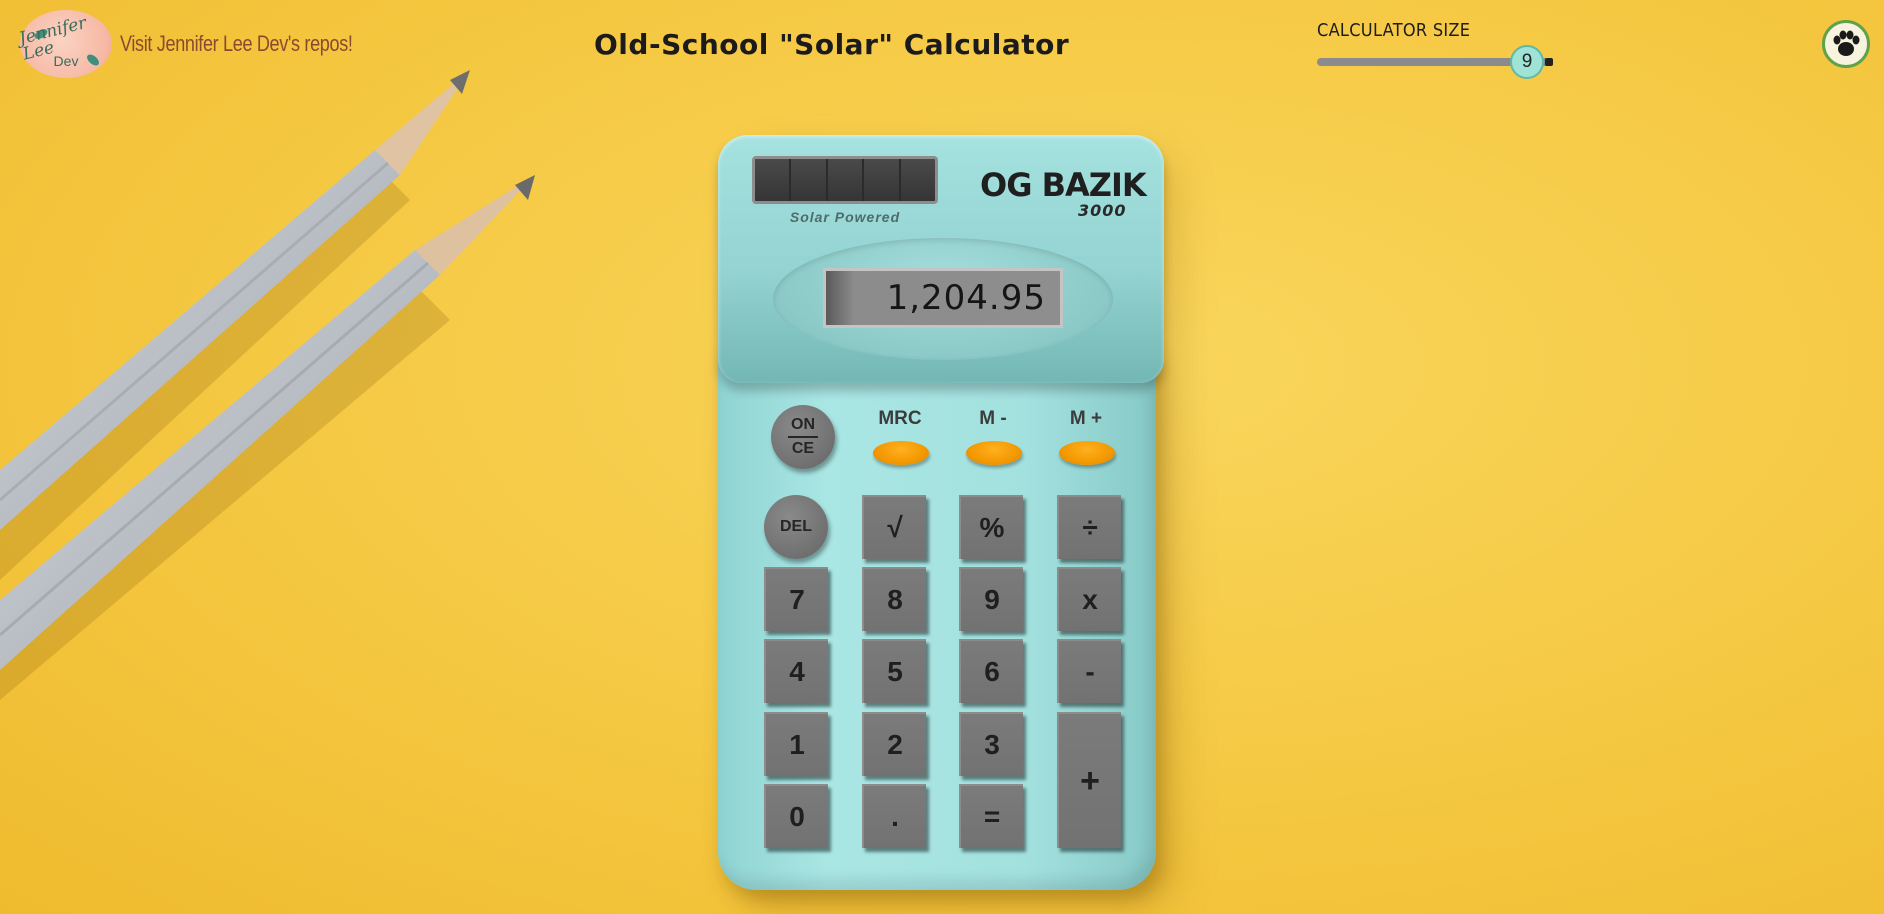 The width and height of the screenshot is (1884, 914). I want to click on on-ce-button: ON CE, so click(803, 437).